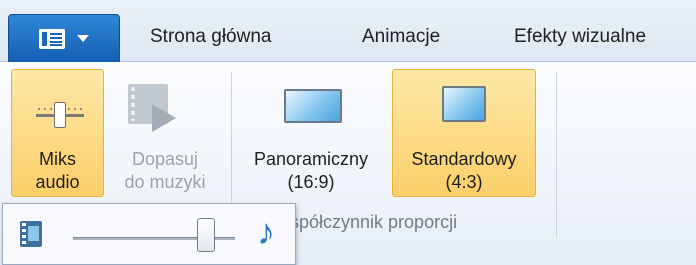 The width and height of the screenshot is (696, 265). I want to click on group-separator, so click(556, 155).